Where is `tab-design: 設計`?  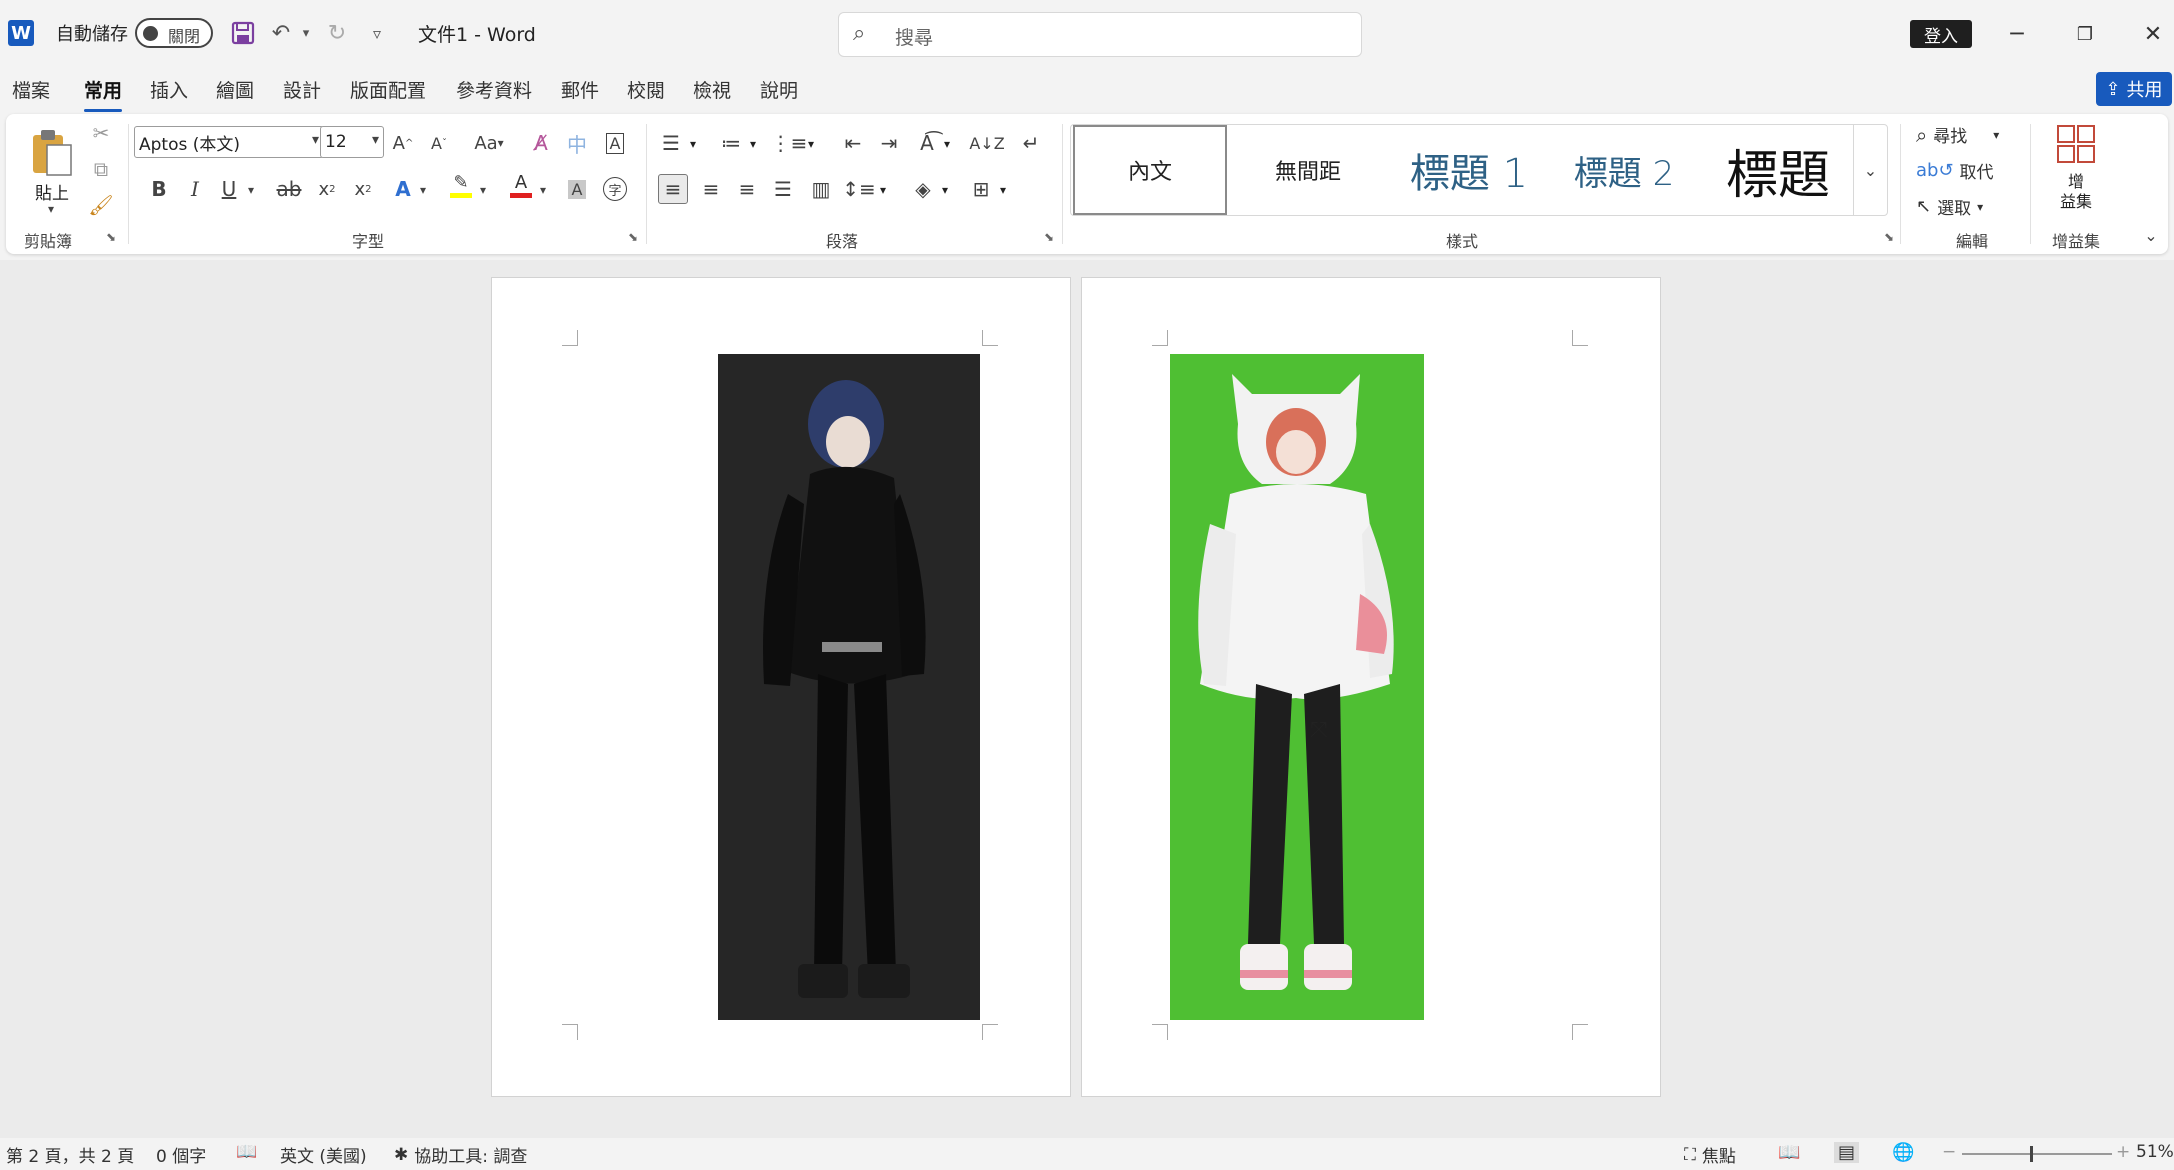
tab-design: 設計 is located at coordinates (302, 92).